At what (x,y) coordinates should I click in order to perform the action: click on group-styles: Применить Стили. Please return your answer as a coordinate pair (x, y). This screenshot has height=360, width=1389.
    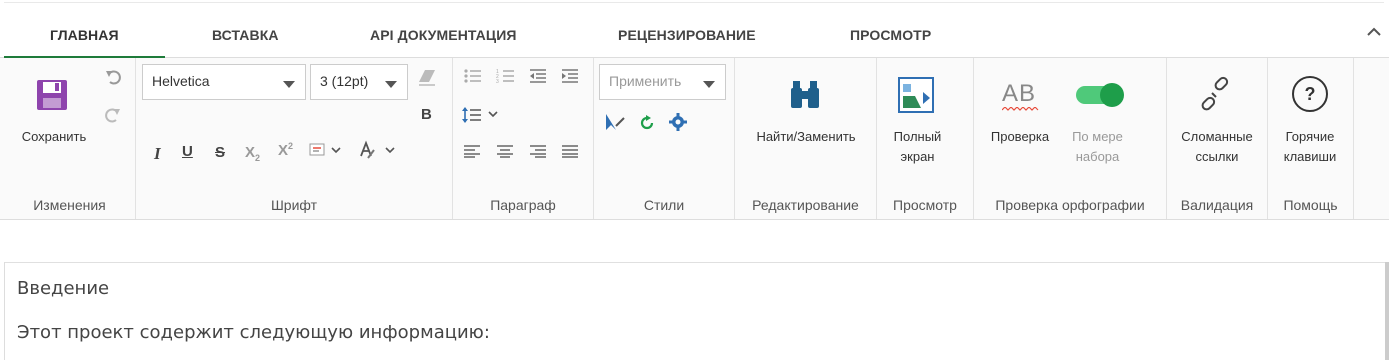
    Looking at the image, I should click on (664, 138).